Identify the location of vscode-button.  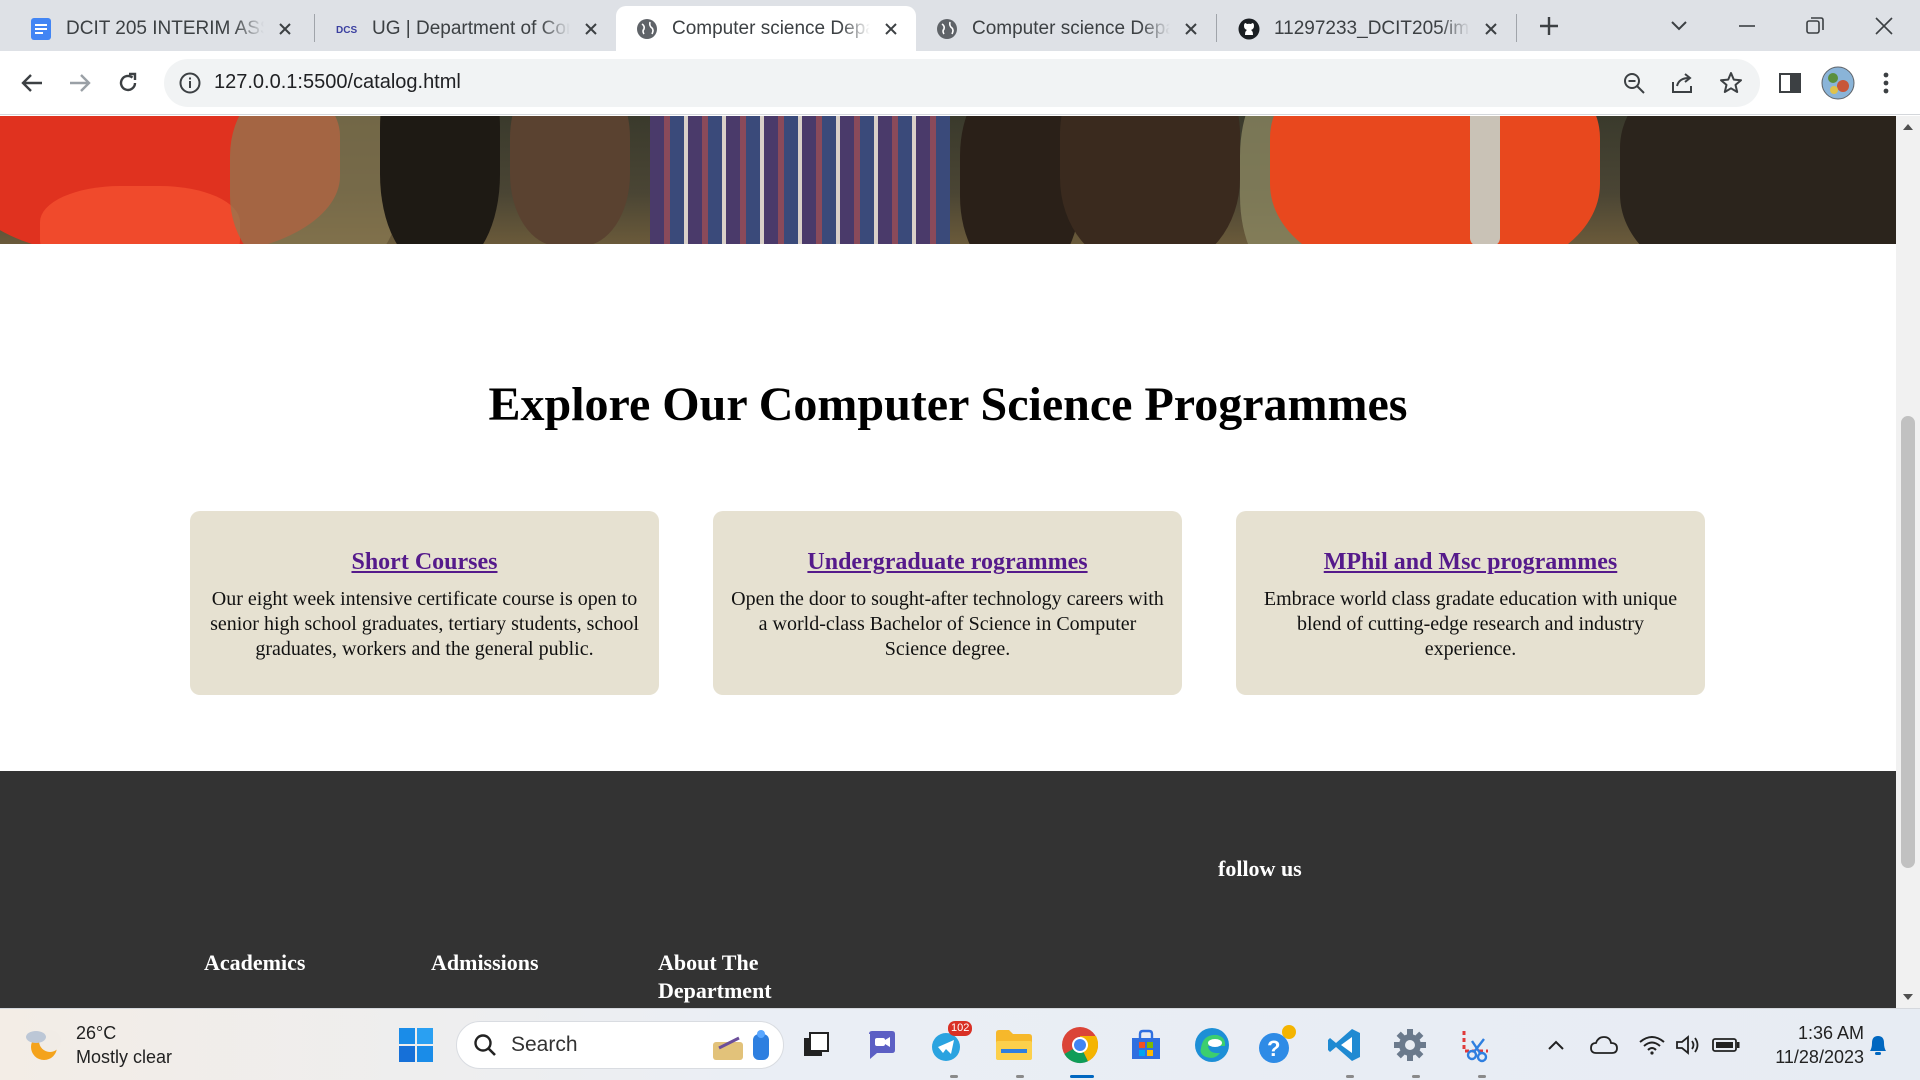
(1344, 1045).